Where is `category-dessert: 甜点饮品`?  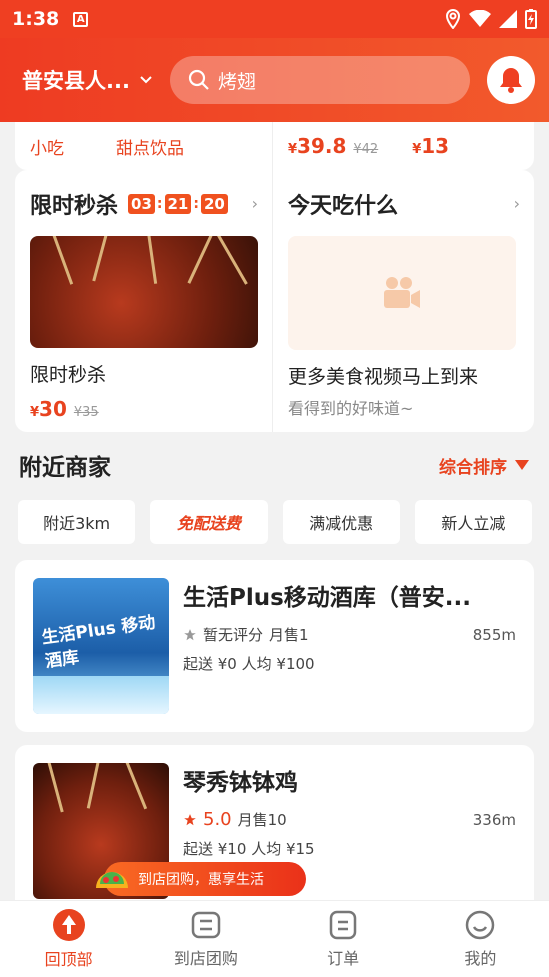 category-dessert: 甜点饮品 is located at coordinates (150, 146).